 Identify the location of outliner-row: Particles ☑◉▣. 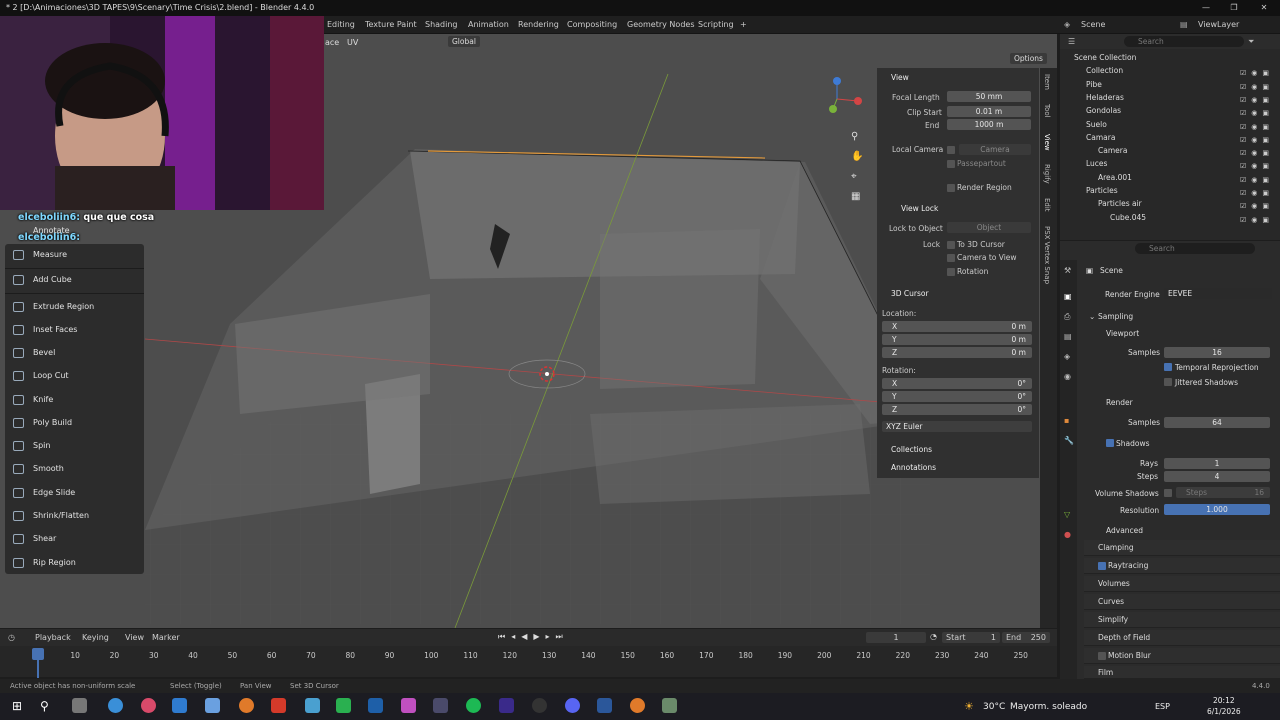
(1170, 190).